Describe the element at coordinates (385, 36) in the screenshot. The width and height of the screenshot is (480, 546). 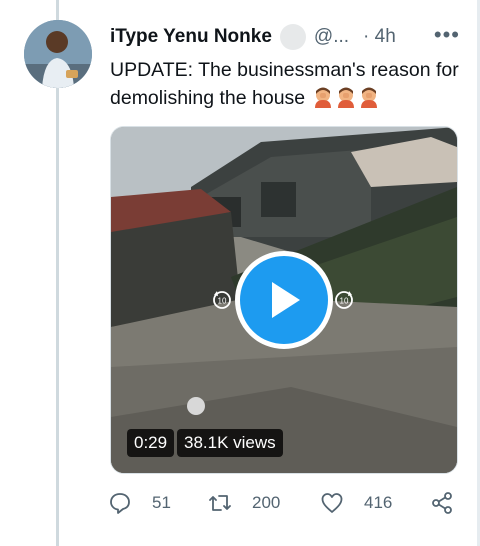
I see `time-value: 4h` at that location.